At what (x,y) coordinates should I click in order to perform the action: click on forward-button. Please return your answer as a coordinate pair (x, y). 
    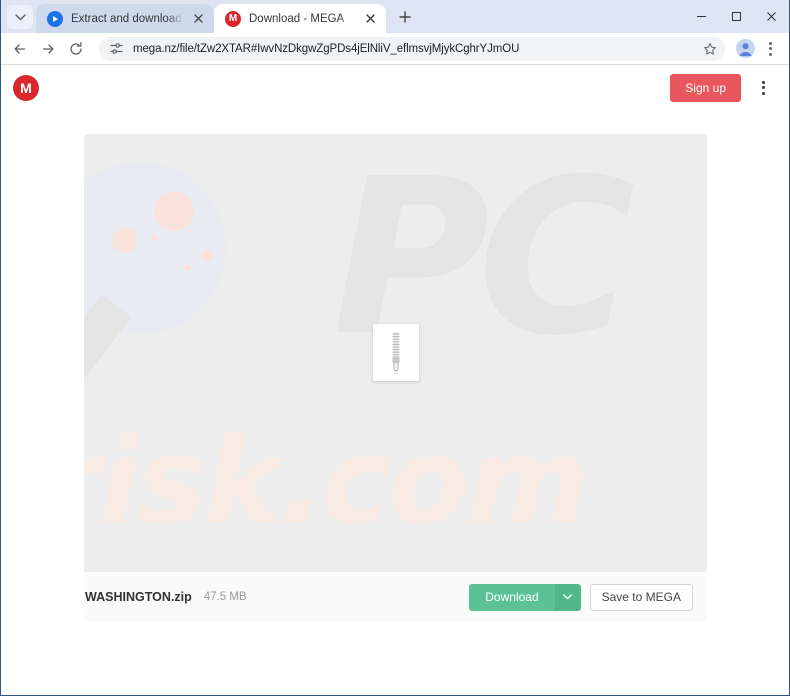
    Looking at the image, I should click on (48, 49).